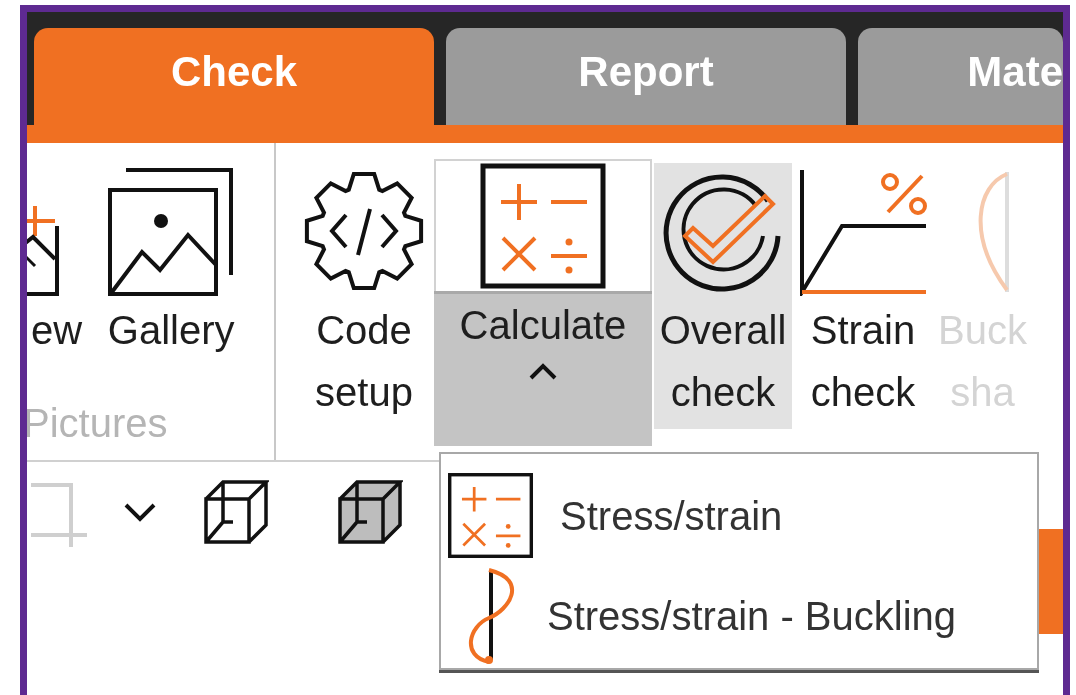 The width and height of the screenshot is (1076, 695). What do you see at coordinates (543, 371) in the screenshot?
I see `caret-up-icon` at bounding box center [543, 371].